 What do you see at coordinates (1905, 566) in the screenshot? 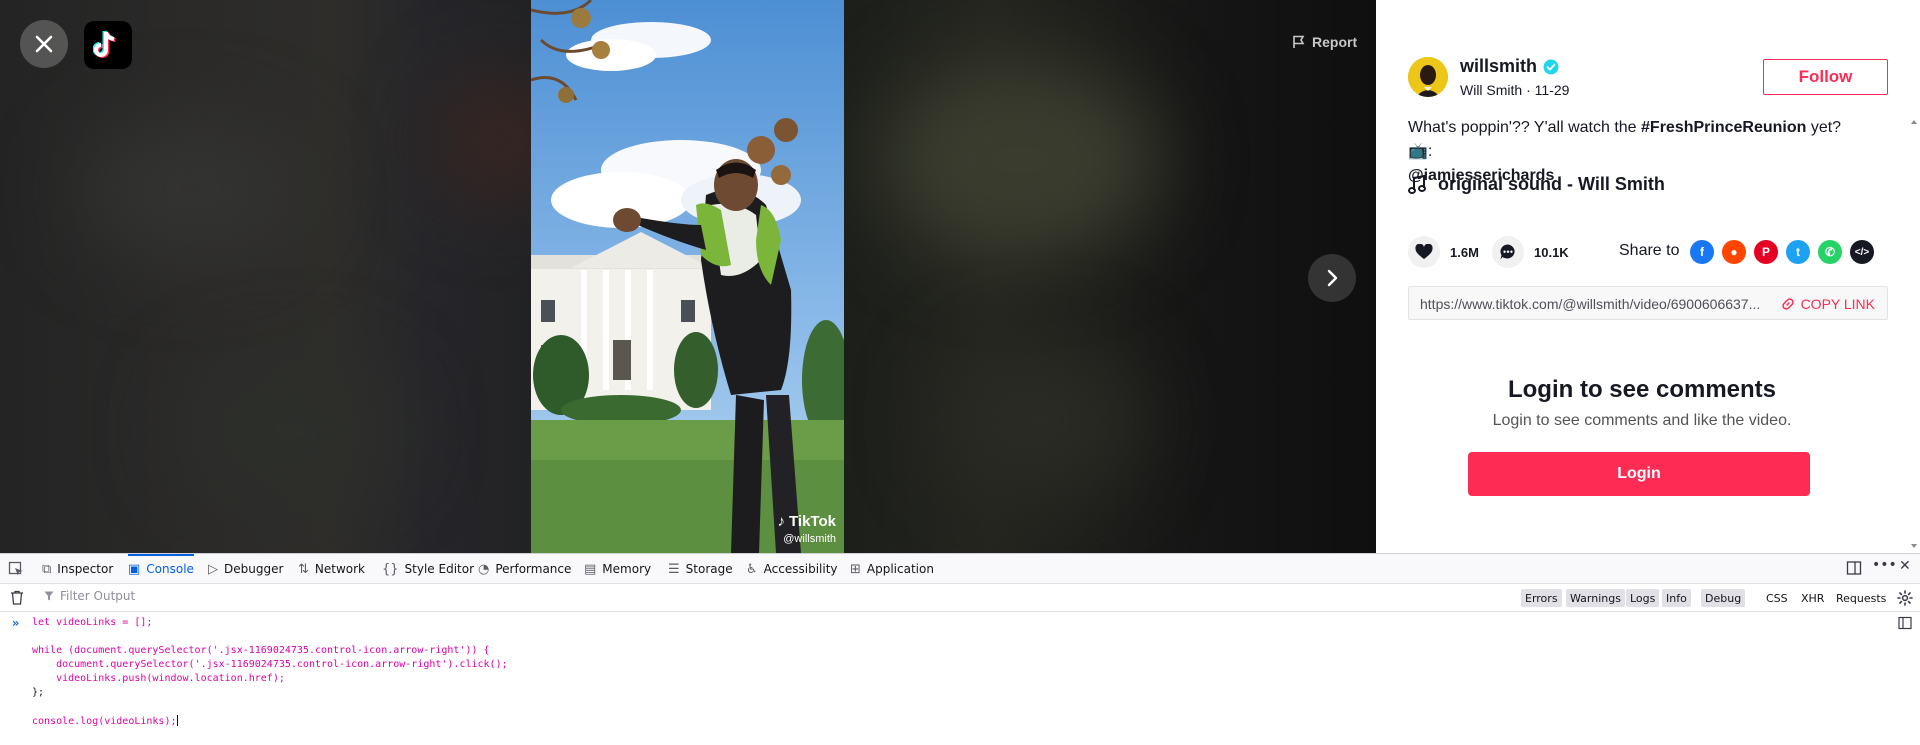
I see `close-devtools-button: ✕` at bounding box center [1905, 566].